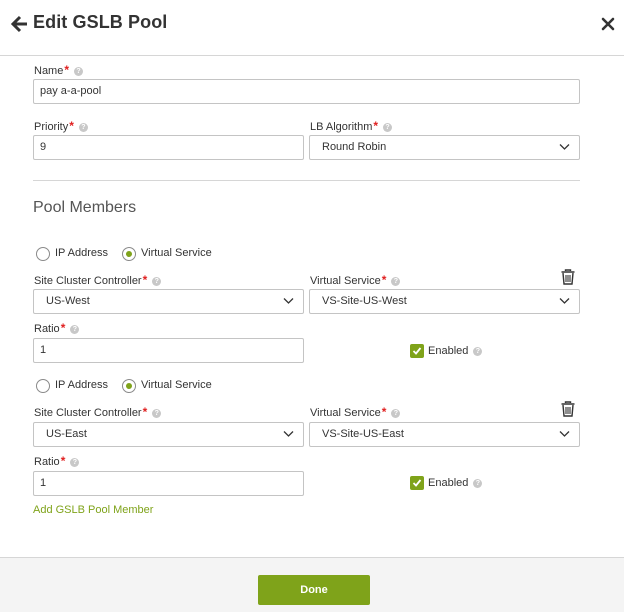 The height and width of the screenshot is (612, 624). I want to click on site-cluster-value: US-East, so click(66, 434).